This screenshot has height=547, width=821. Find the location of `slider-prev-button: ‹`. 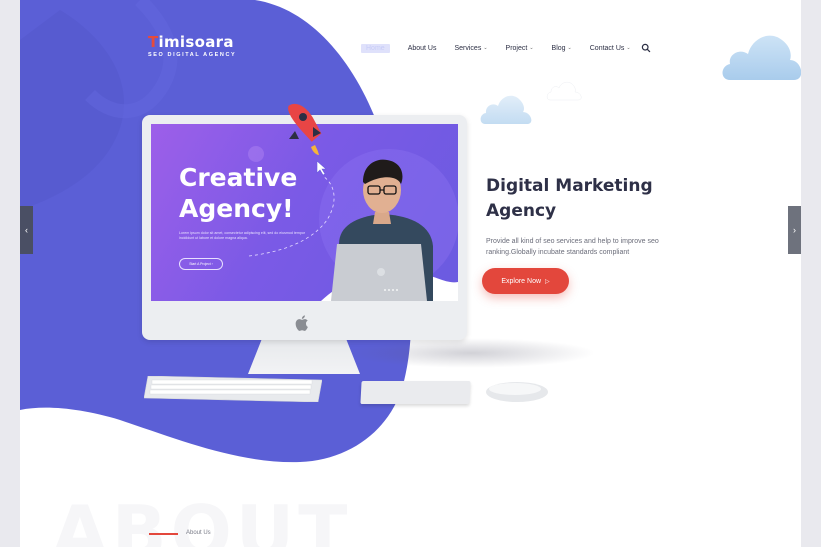

slider-prev-button: ‹ is located at coordinates (26, 230).